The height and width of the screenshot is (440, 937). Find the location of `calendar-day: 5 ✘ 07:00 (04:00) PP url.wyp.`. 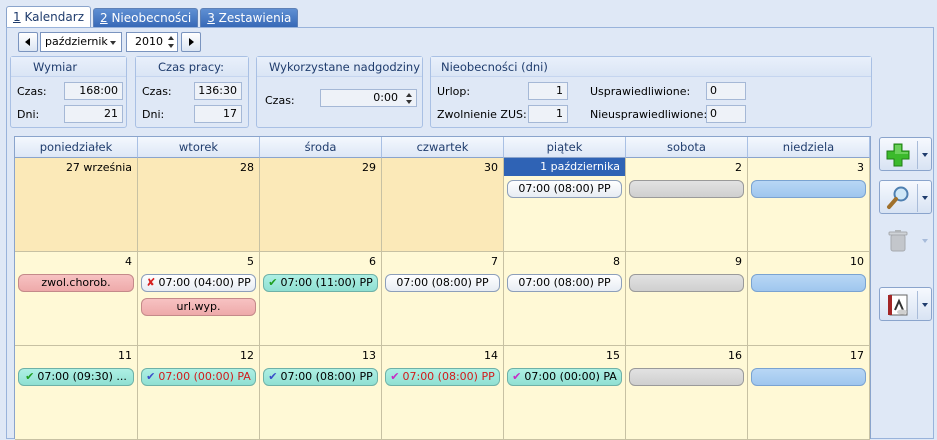

calendar-day: 5 ✘ 07:00 (04:00) PP url.wyp. is located at coordinates (199, 299).